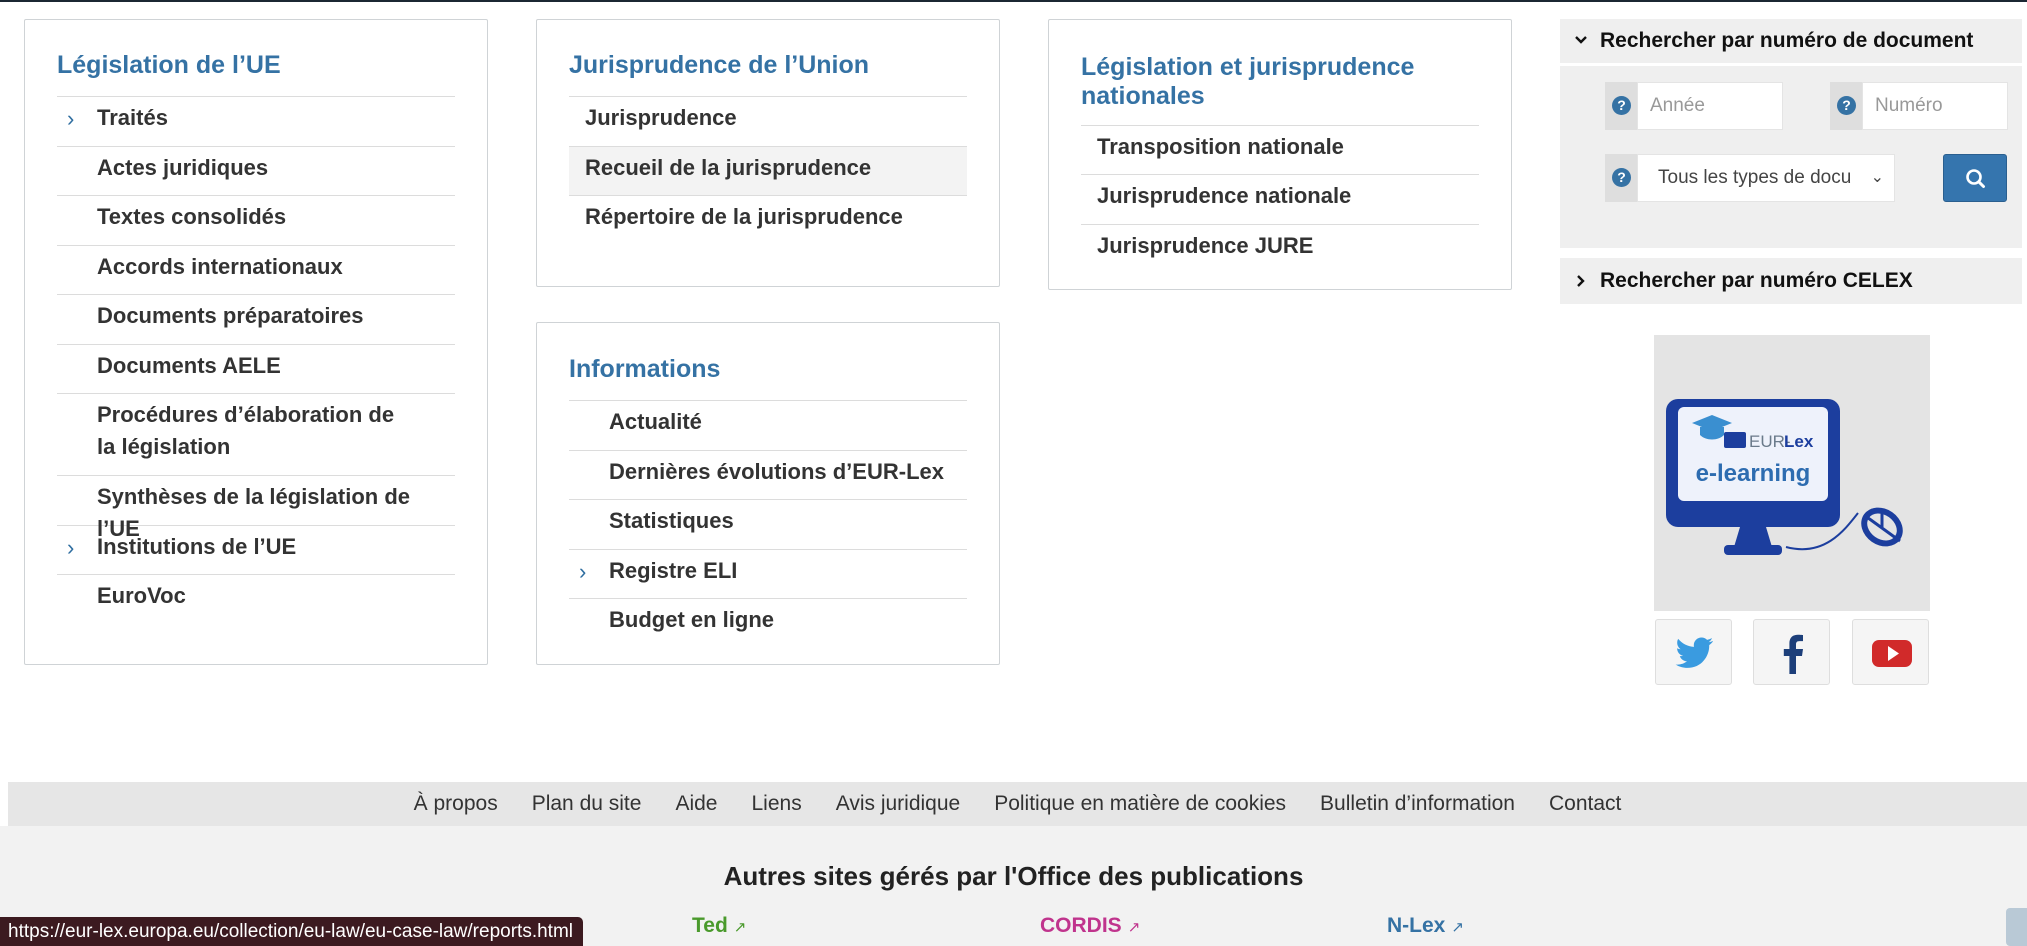 The width and height of the screenshot is (2027, 946). What do you see at coordinates (1877, 177) in the screenshot?
I see `chevron-down-icon: ⌄` at bounding box center [1877, 177].